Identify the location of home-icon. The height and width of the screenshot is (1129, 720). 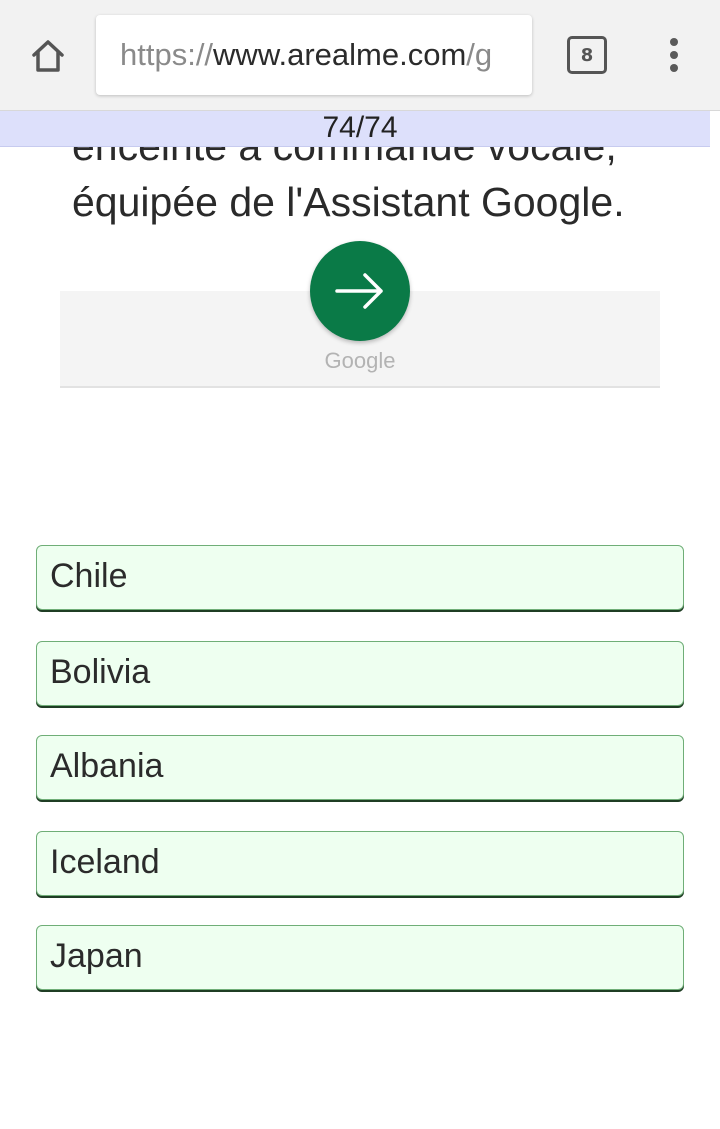
(48, 56).